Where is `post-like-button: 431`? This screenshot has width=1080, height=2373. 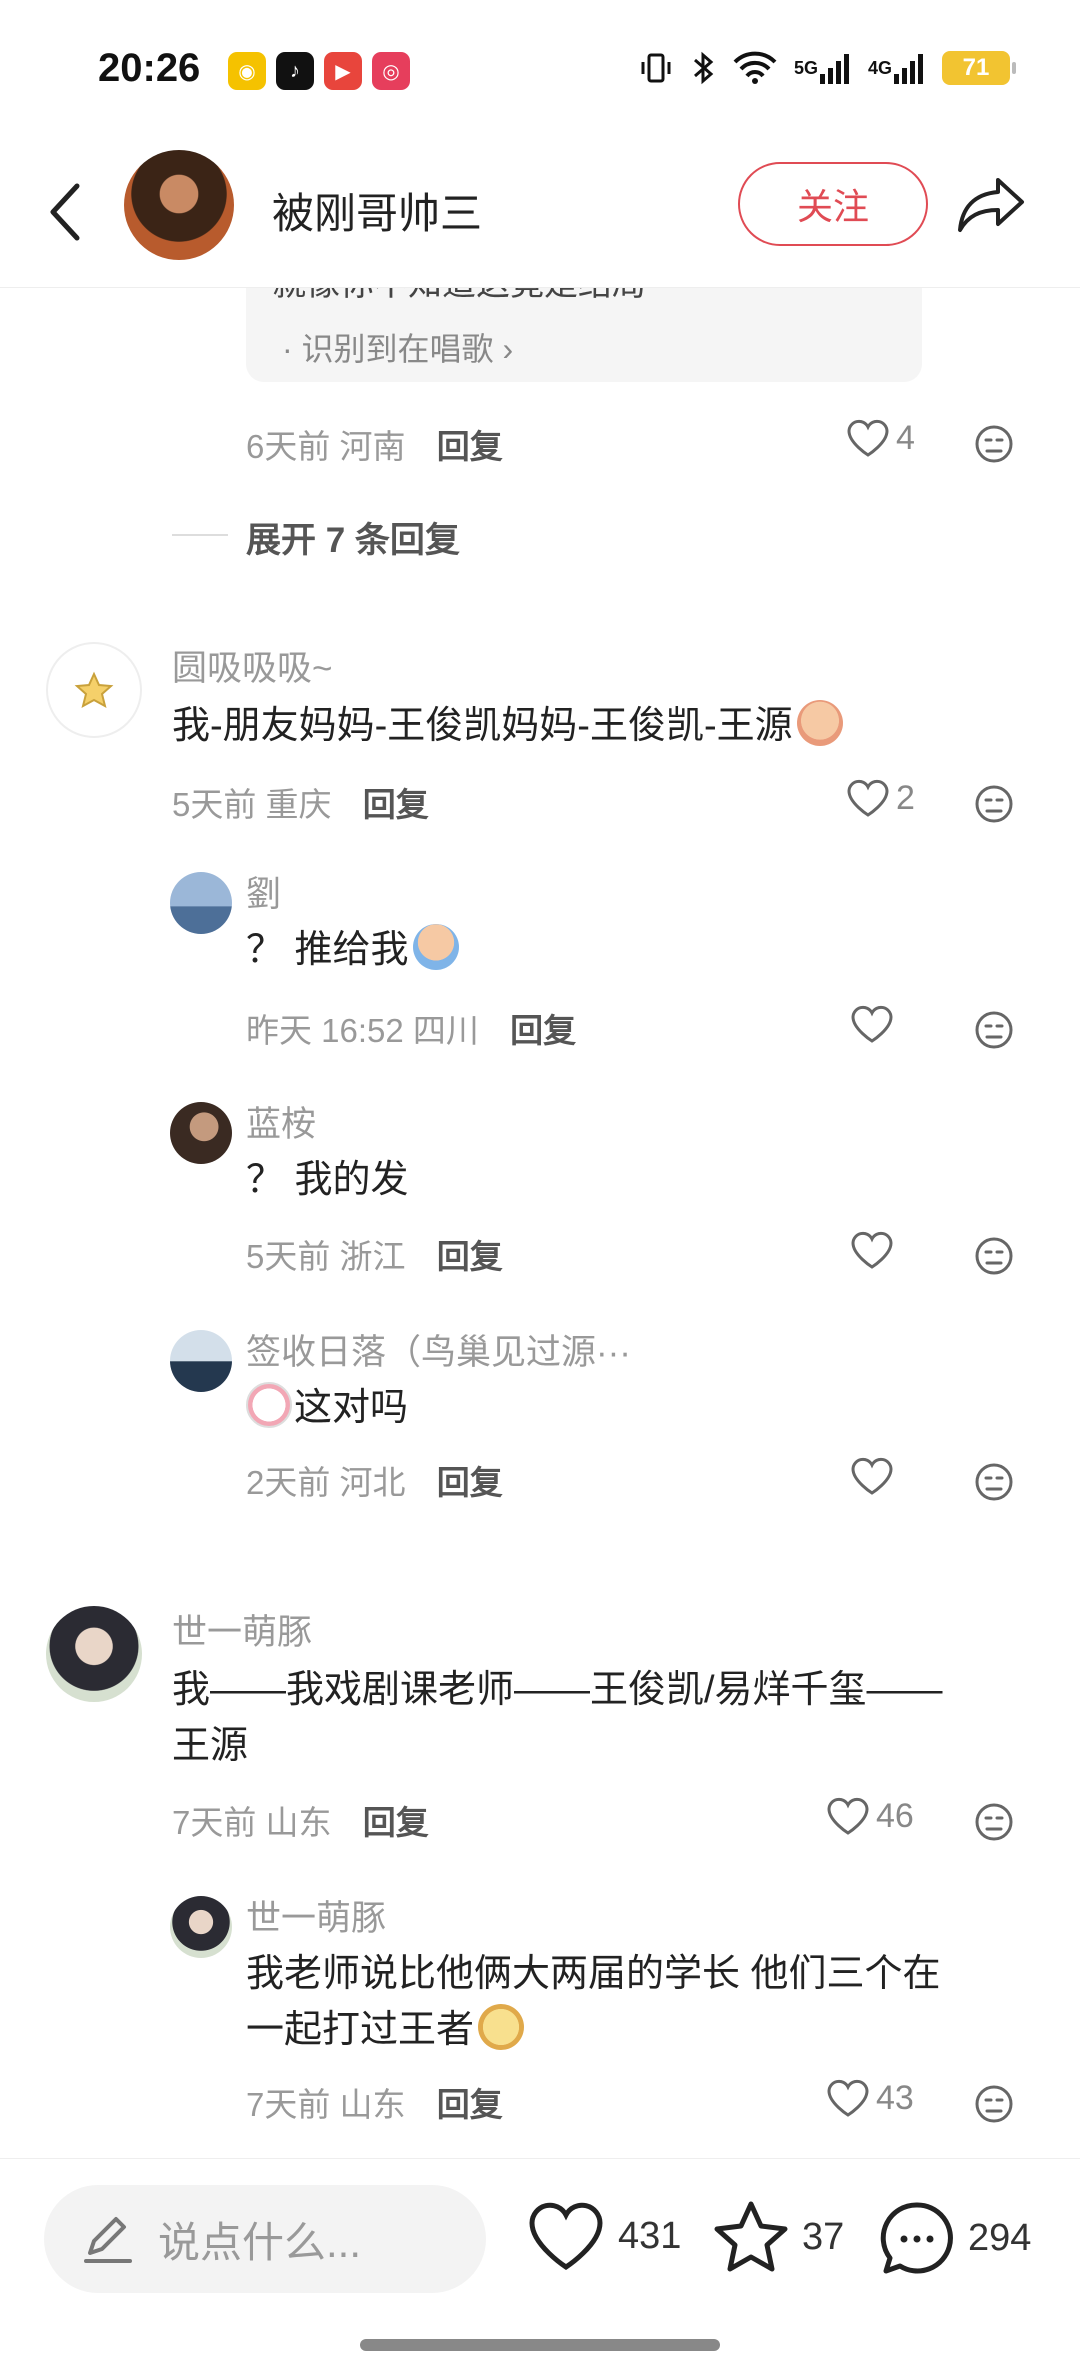
post-like-button: 431 is located at coordinates (603, 2236).